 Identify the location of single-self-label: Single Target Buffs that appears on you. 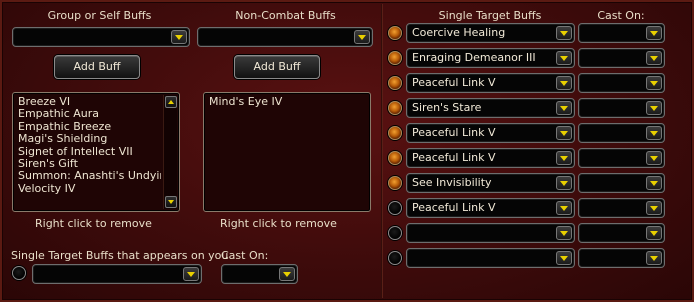
(120, 255).